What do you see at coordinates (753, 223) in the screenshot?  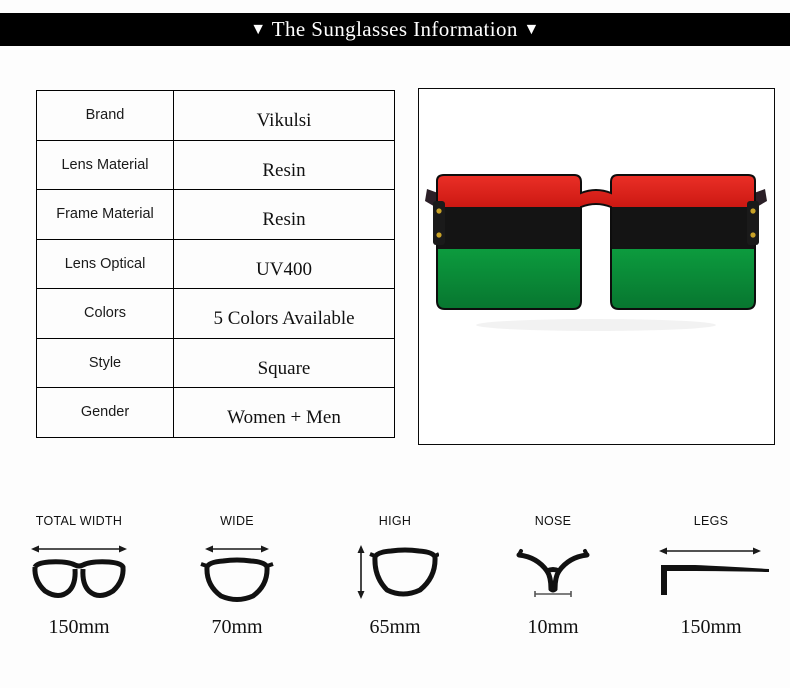 I see `hinge-right` at bounding box center [753, 223].